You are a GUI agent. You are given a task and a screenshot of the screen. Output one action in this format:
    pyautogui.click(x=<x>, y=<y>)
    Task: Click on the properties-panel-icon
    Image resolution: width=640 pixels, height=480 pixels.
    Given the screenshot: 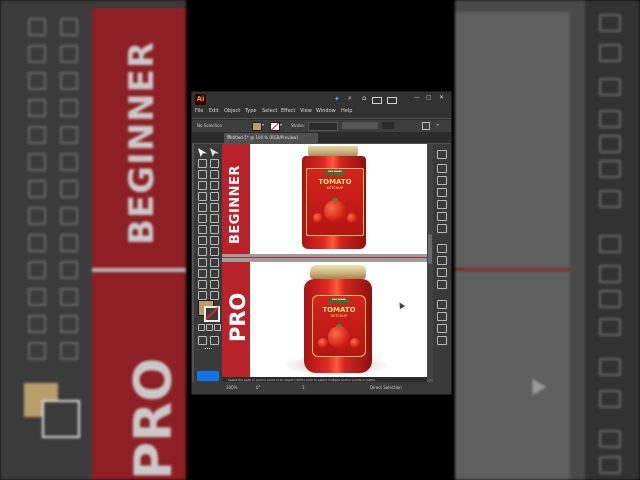 What is the action you would take?
    pyautogui.click(x=442, y=154)
    